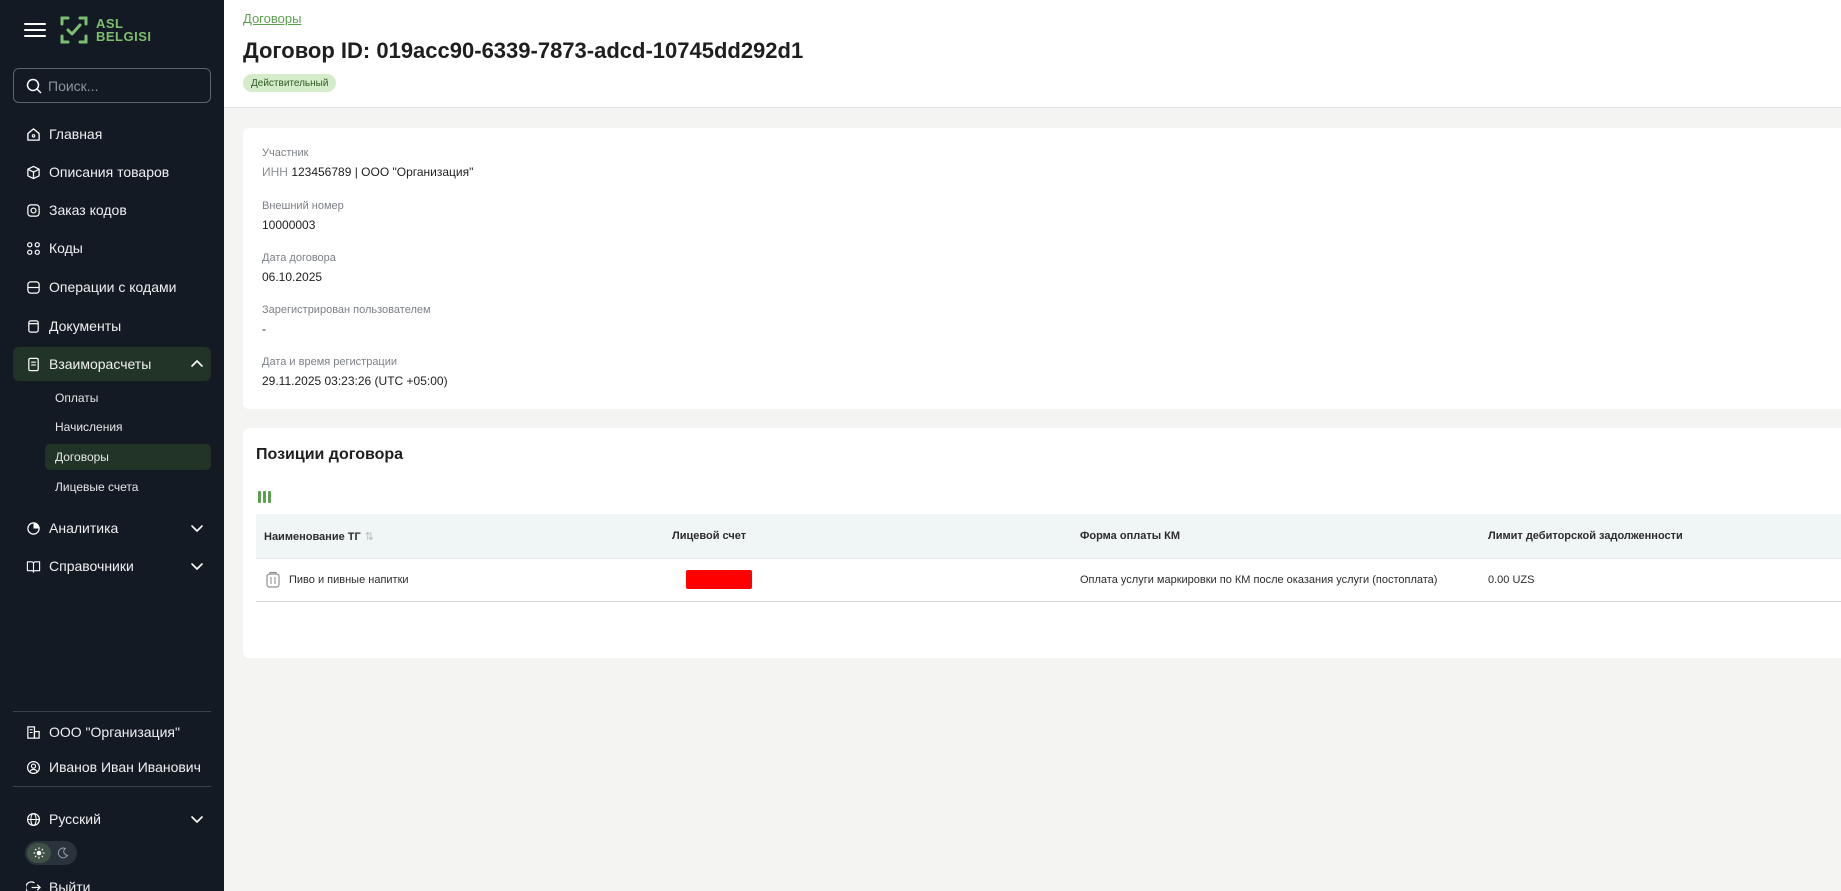 The image size is (1841, 891). What do you see at coordinates (290, 83) in the screenshot?
I see `status-badge: Действительный` at bounding box center [290, 83].